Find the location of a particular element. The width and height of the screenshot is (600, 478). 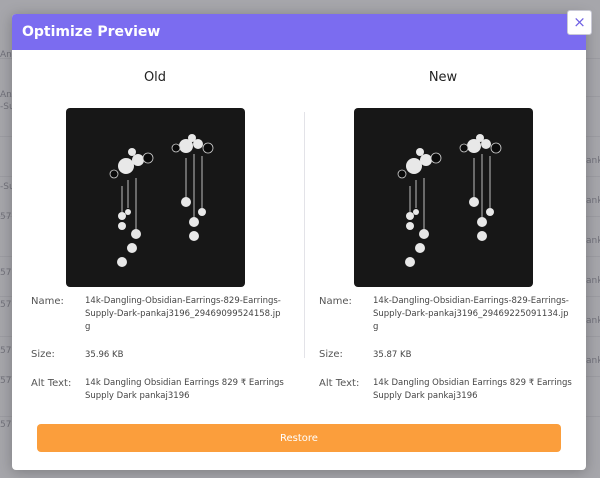

close-button: × is located at coordinates (579, 22).